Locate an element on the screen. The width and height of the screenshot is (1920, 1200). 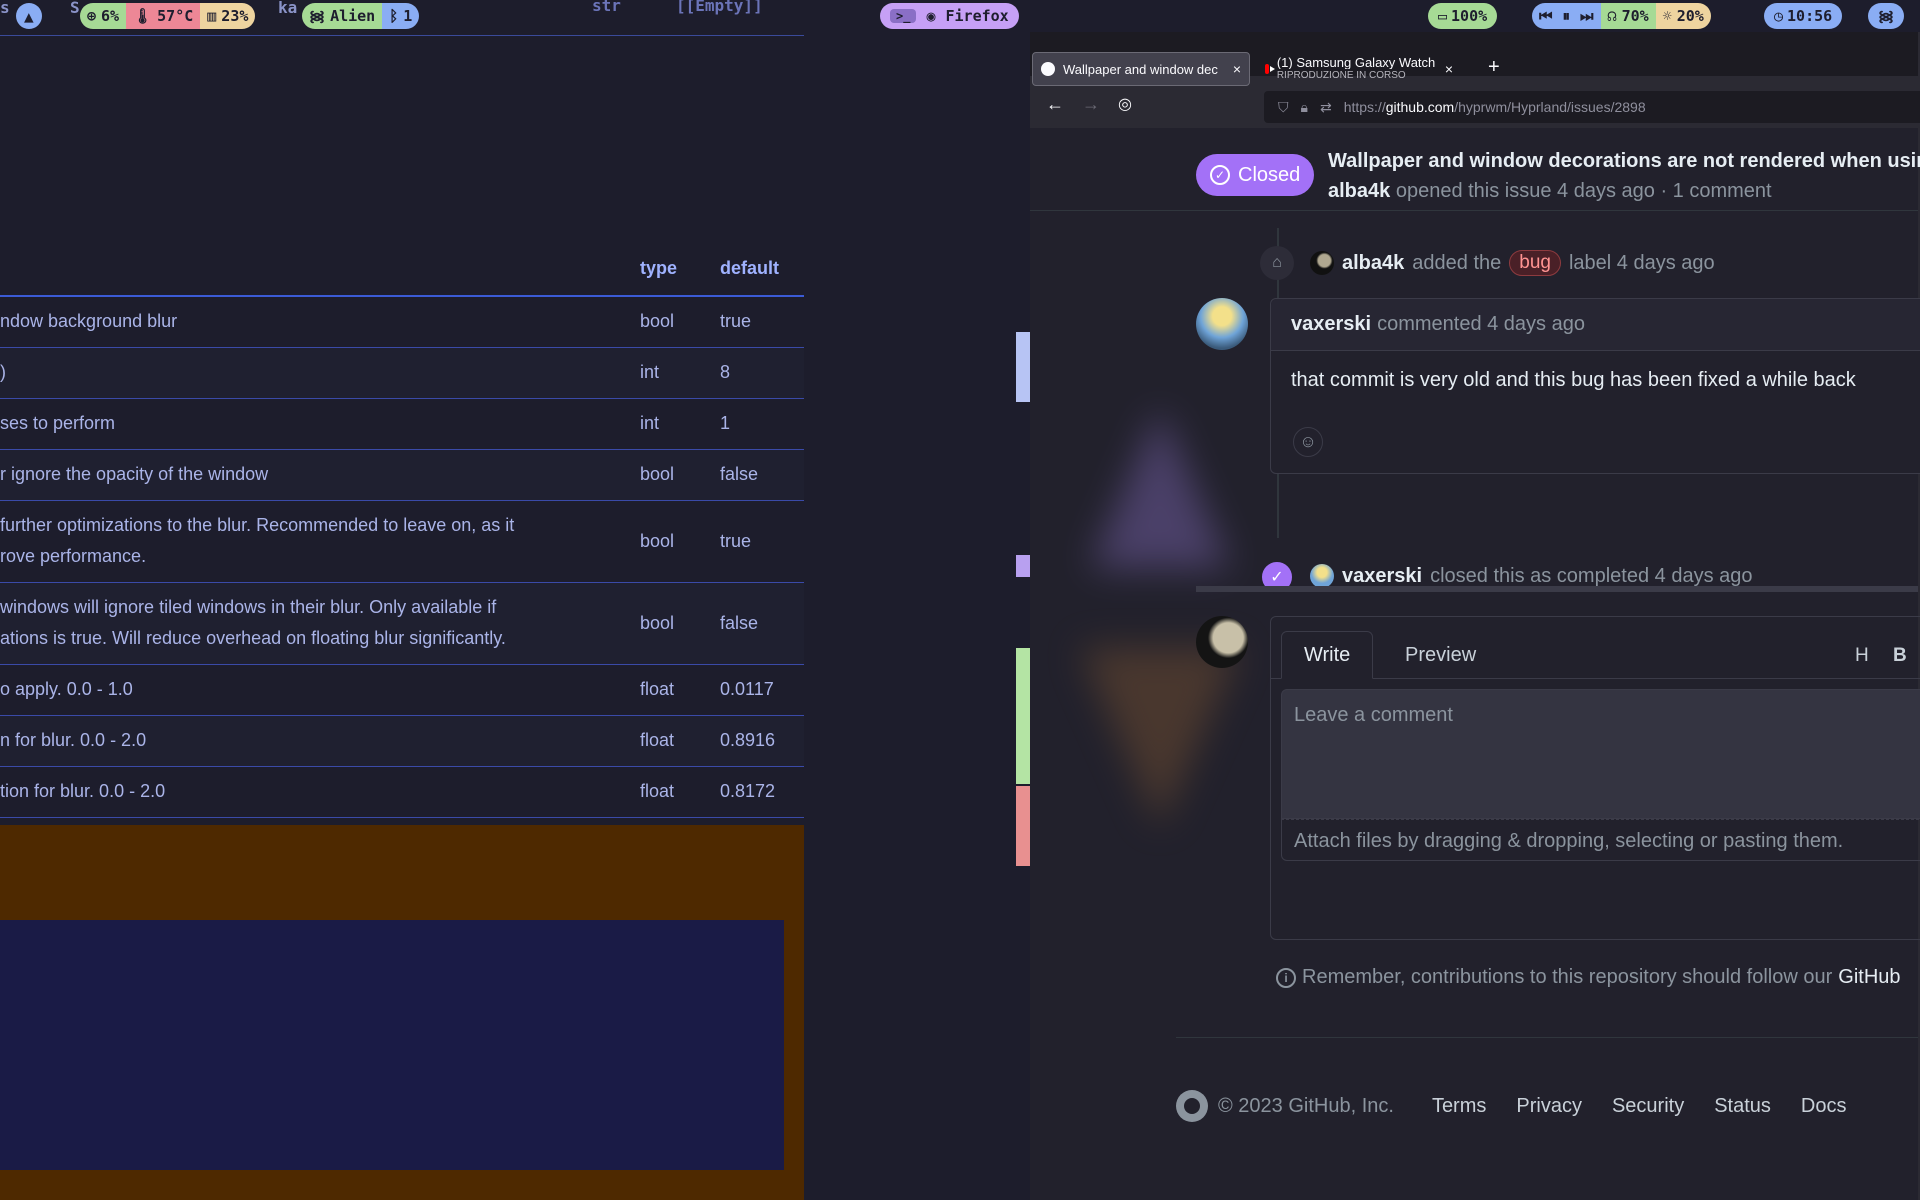
table-row: o apply. 0.0 - 1.0 float 0.0117 is located at coordinates (402, 690).